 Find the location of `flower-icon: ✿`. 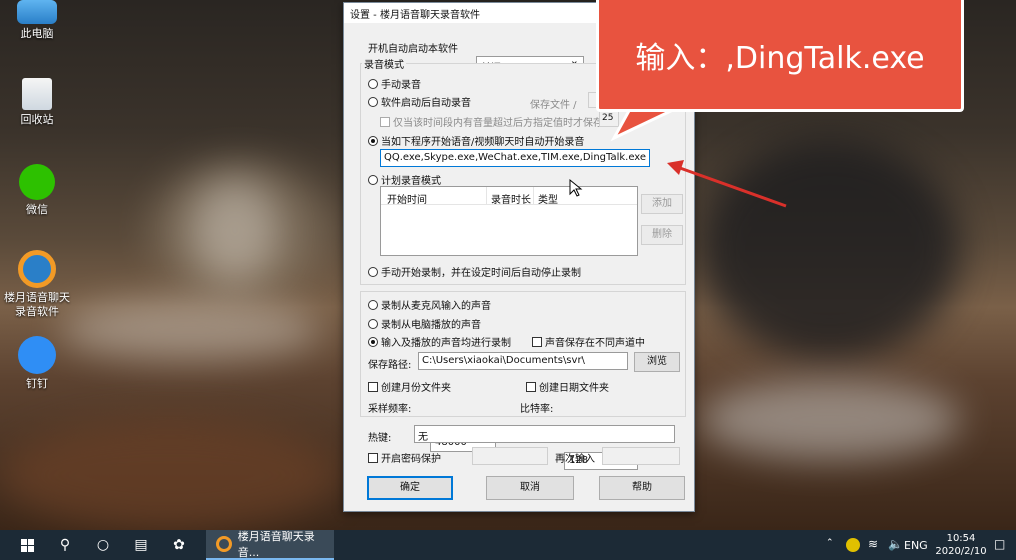

flower-icon: ✿ is located at coordinates (179, 545).